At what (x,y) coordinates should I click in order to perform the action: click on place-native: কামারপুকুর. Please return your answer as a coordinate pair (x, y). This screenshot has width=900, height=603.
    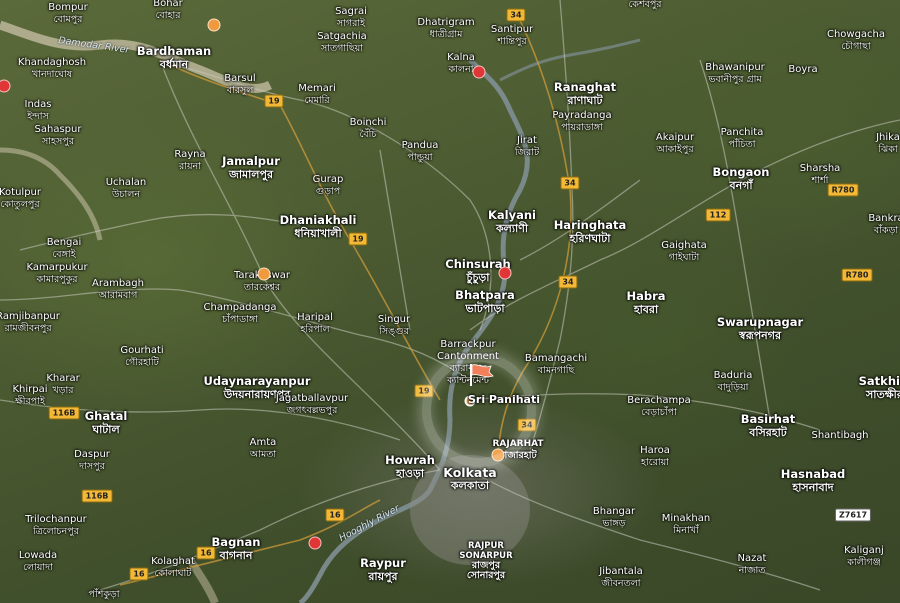
    Looking at the image, I should click on (57, 279).